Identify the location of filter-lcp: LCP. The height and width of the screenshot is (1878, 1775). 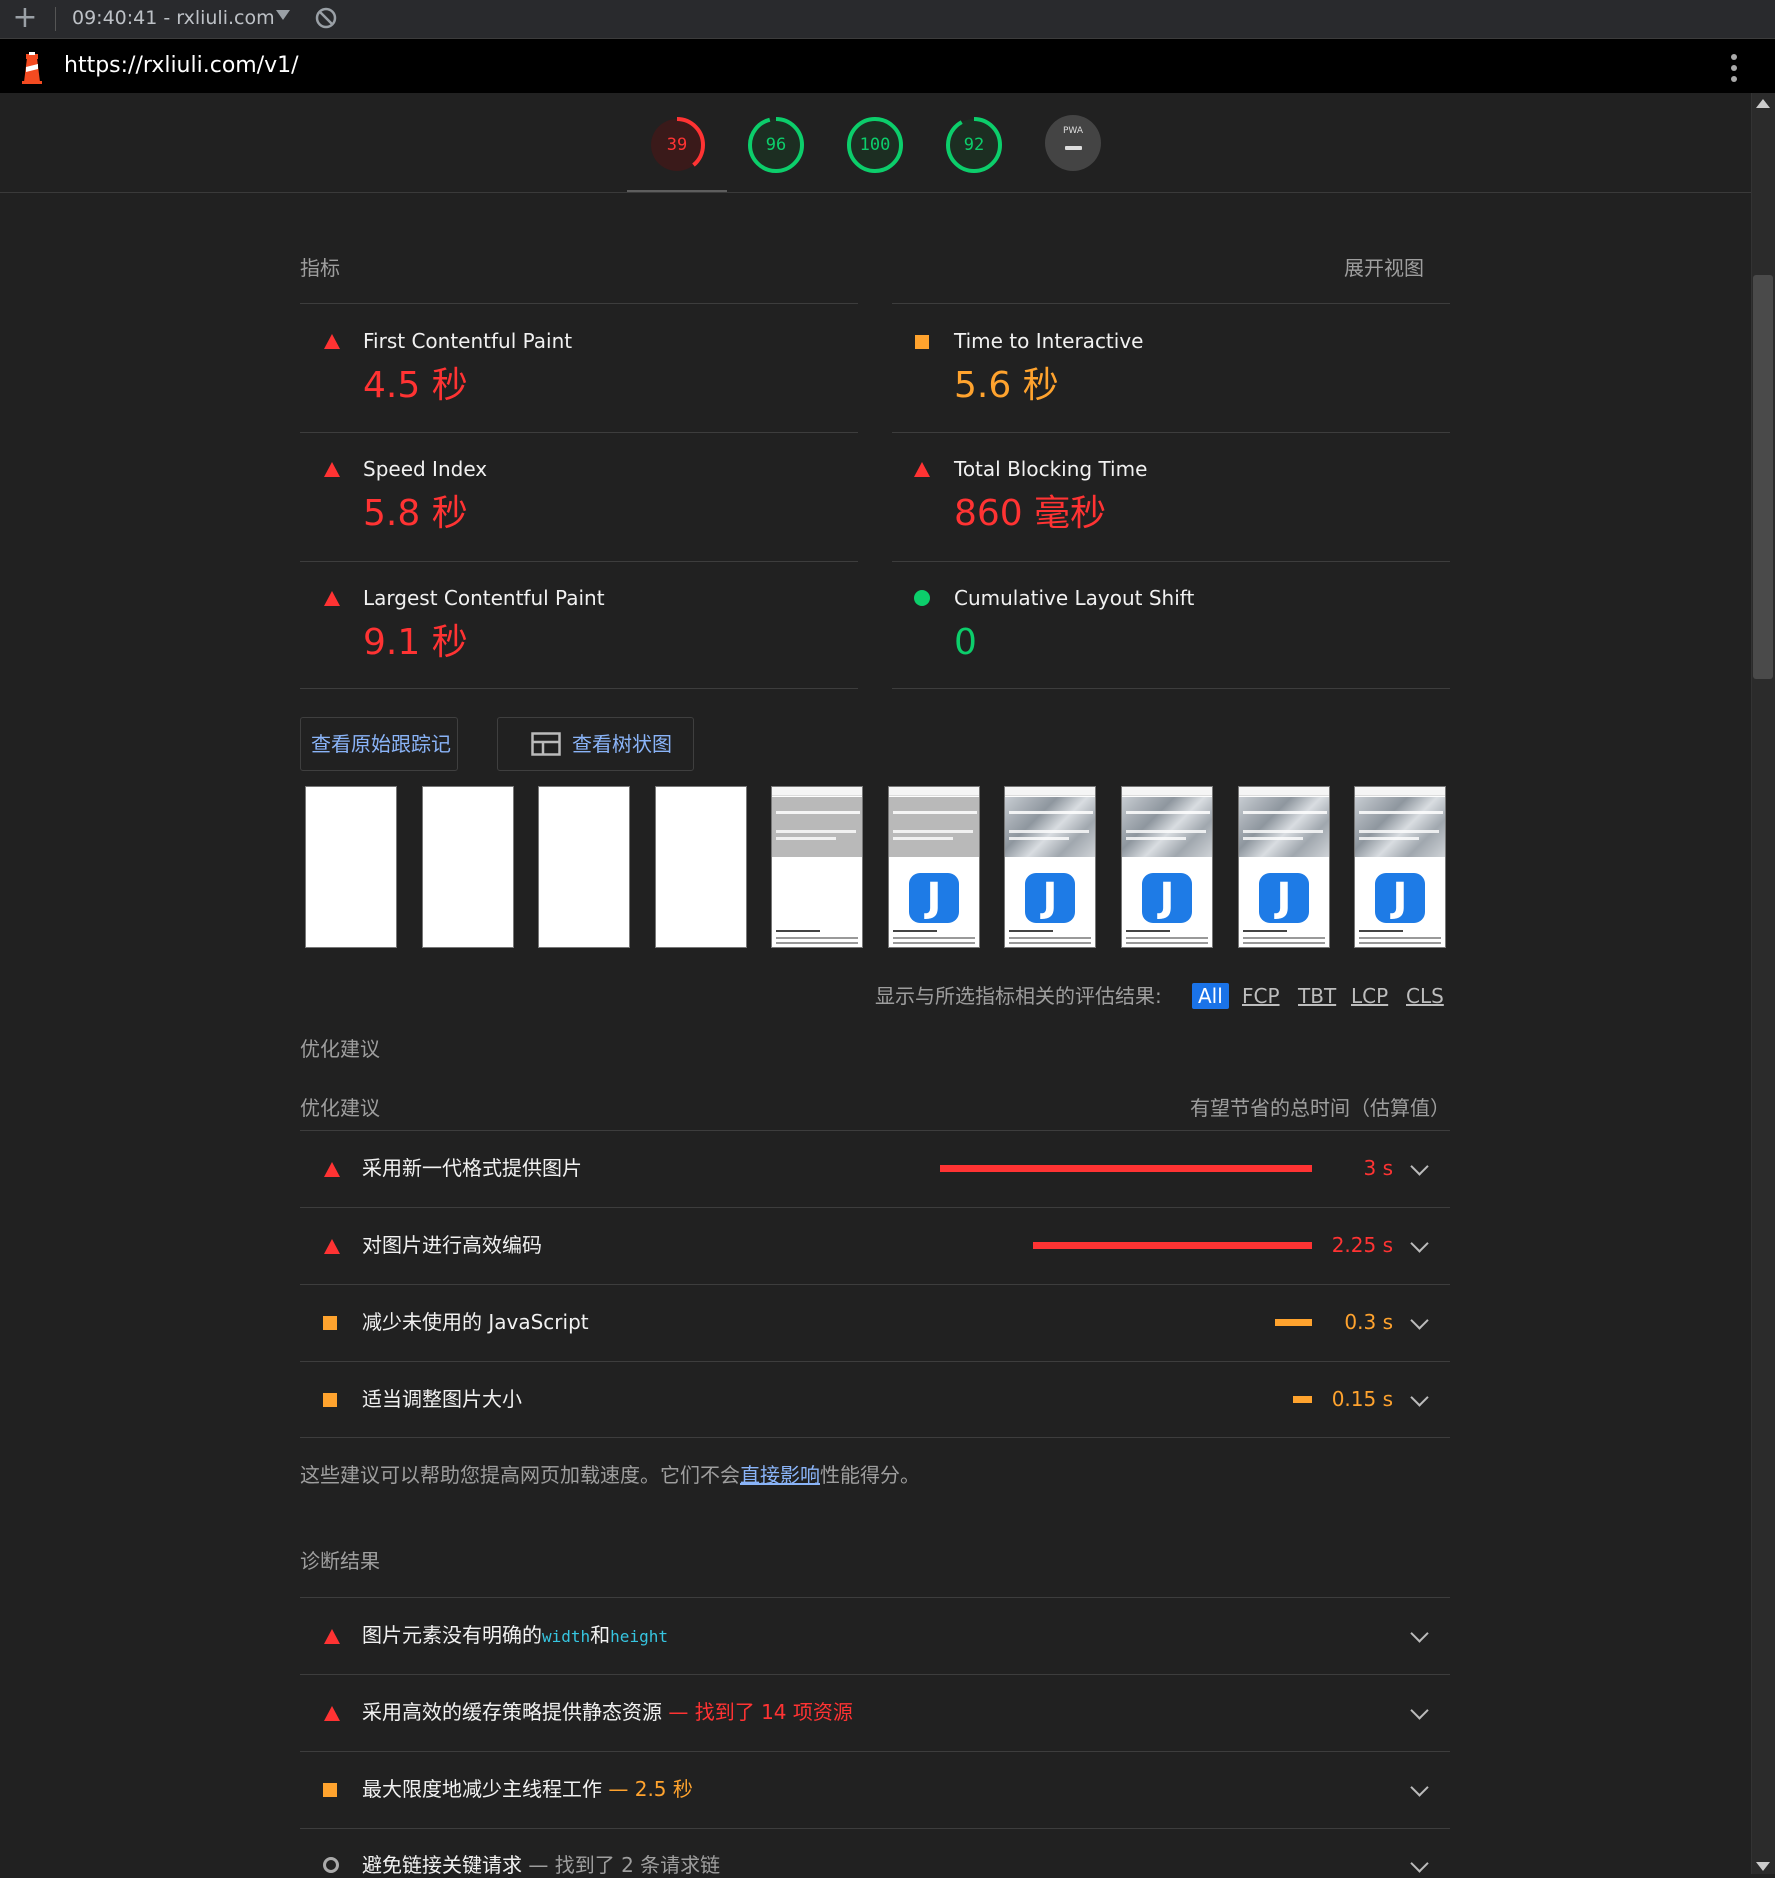
(1369, 996).